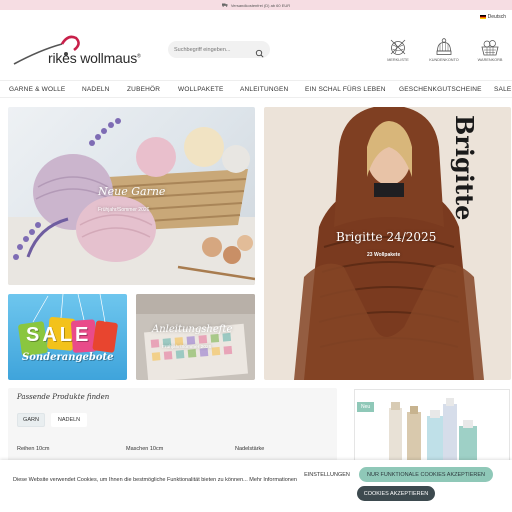 The height and width of the screenshot is (512, 512). Describe the element at coordinates (444, 46) in the screenshot. I see `beanie-icon` at that location.